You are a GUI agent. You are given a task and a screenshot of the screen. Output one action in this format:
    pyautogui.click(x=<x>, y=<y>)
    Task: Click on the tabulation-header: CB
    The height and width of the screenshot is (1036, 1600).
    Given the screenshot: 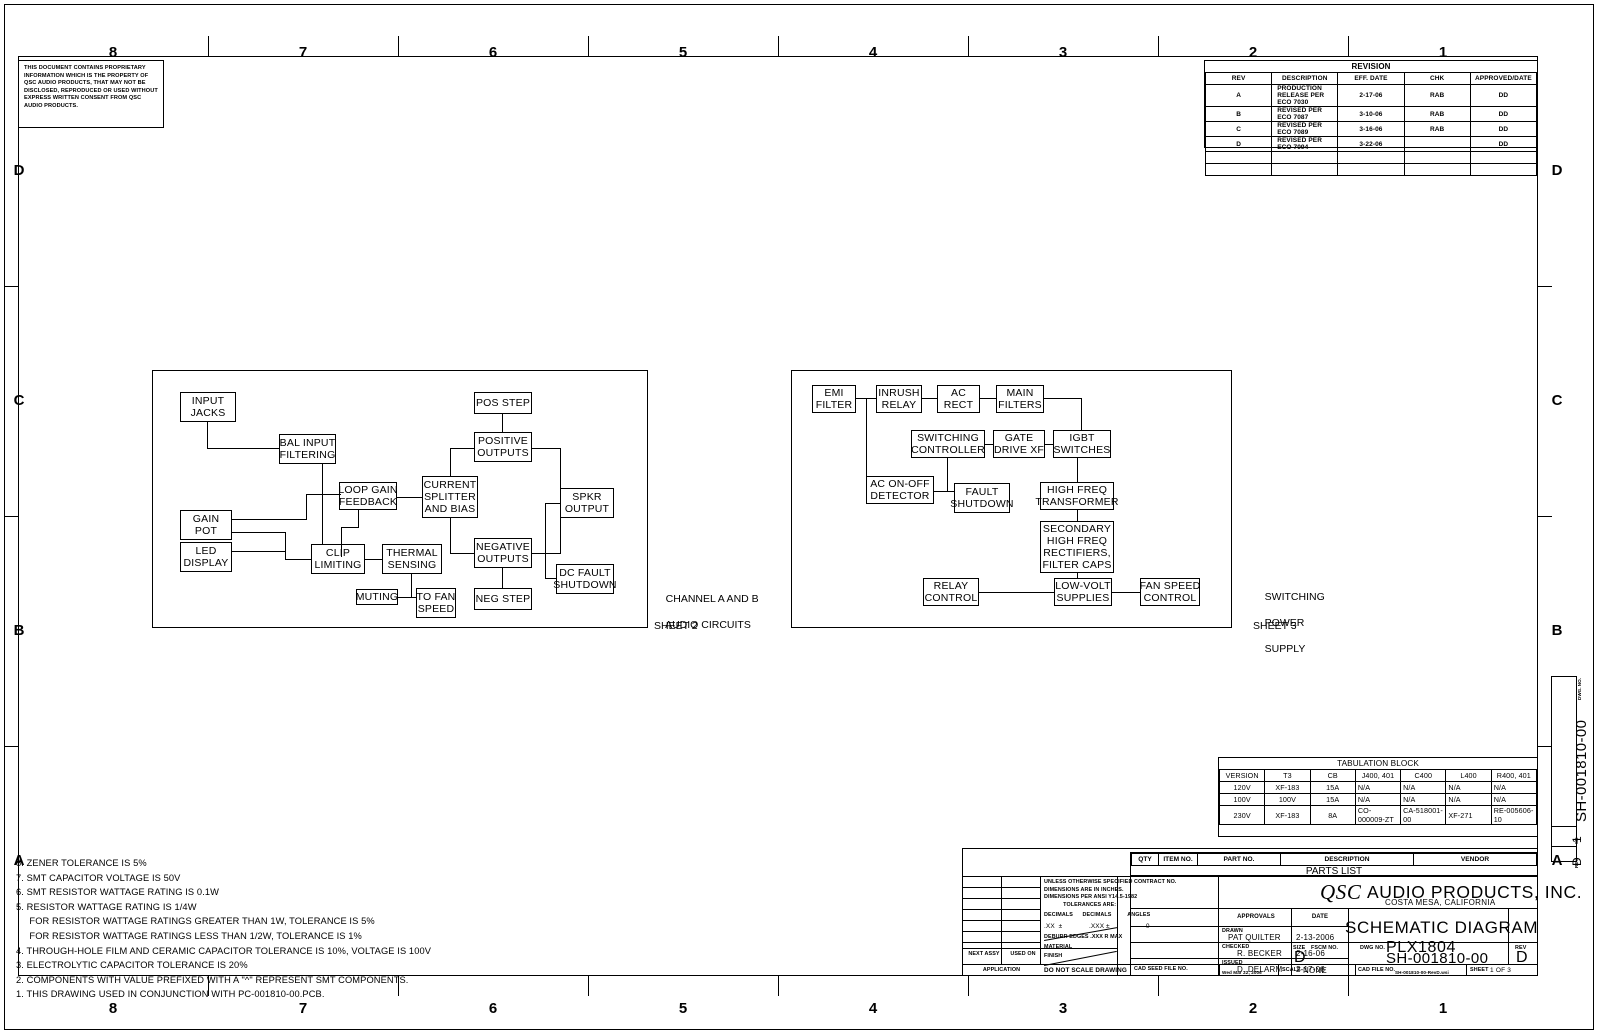 What is the action you would take?
    pyautogui.click(x=1332, y=775)
    